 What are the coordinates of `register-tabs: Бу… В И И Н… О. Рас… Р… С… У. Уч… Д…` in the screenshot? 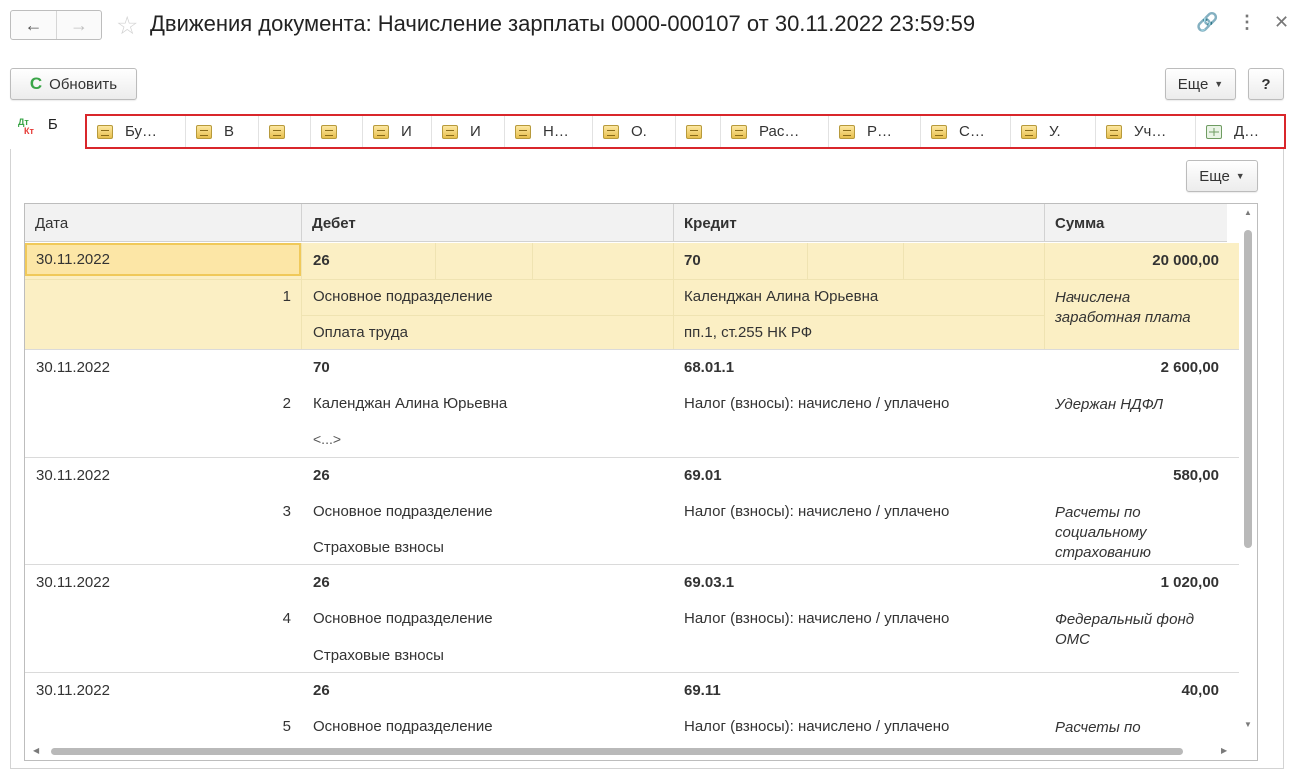 It's located at (685, 131).